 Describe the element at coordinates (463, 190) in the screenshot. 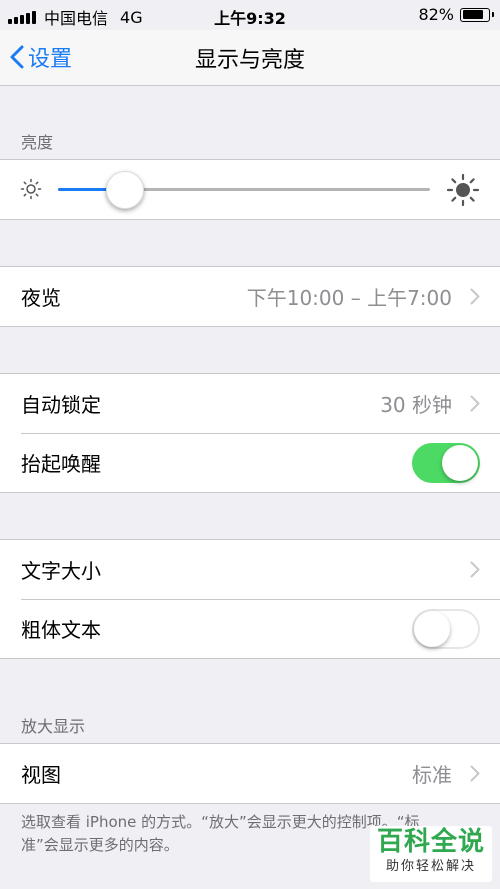

I see `sun-large-icon` at that location.